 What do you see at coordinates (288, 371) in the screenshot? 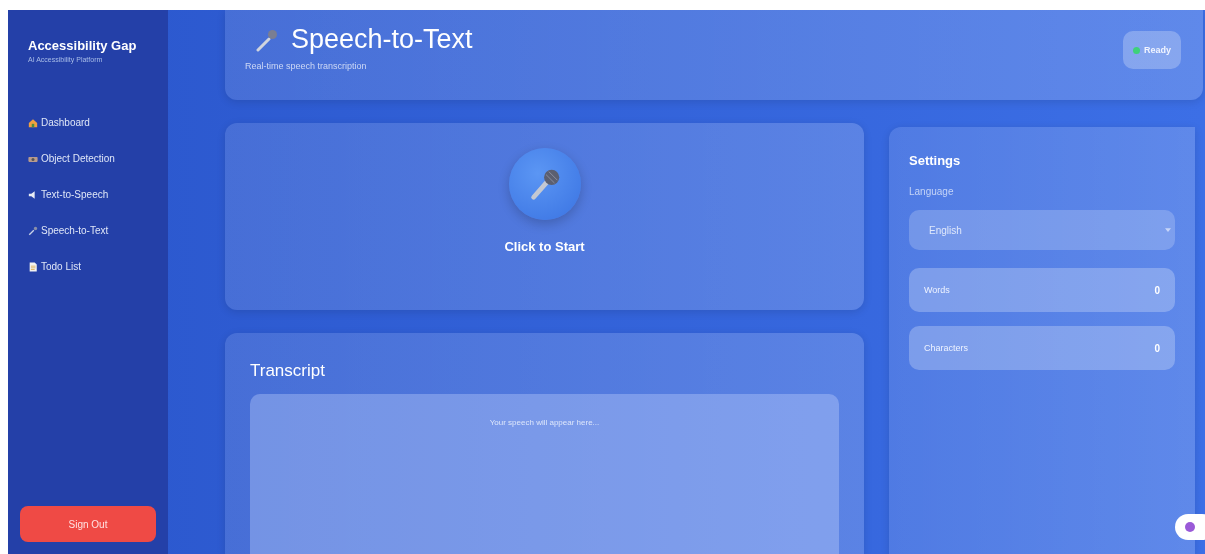
I see `transcript-title: Transcript` at bounding box center [288, 371].